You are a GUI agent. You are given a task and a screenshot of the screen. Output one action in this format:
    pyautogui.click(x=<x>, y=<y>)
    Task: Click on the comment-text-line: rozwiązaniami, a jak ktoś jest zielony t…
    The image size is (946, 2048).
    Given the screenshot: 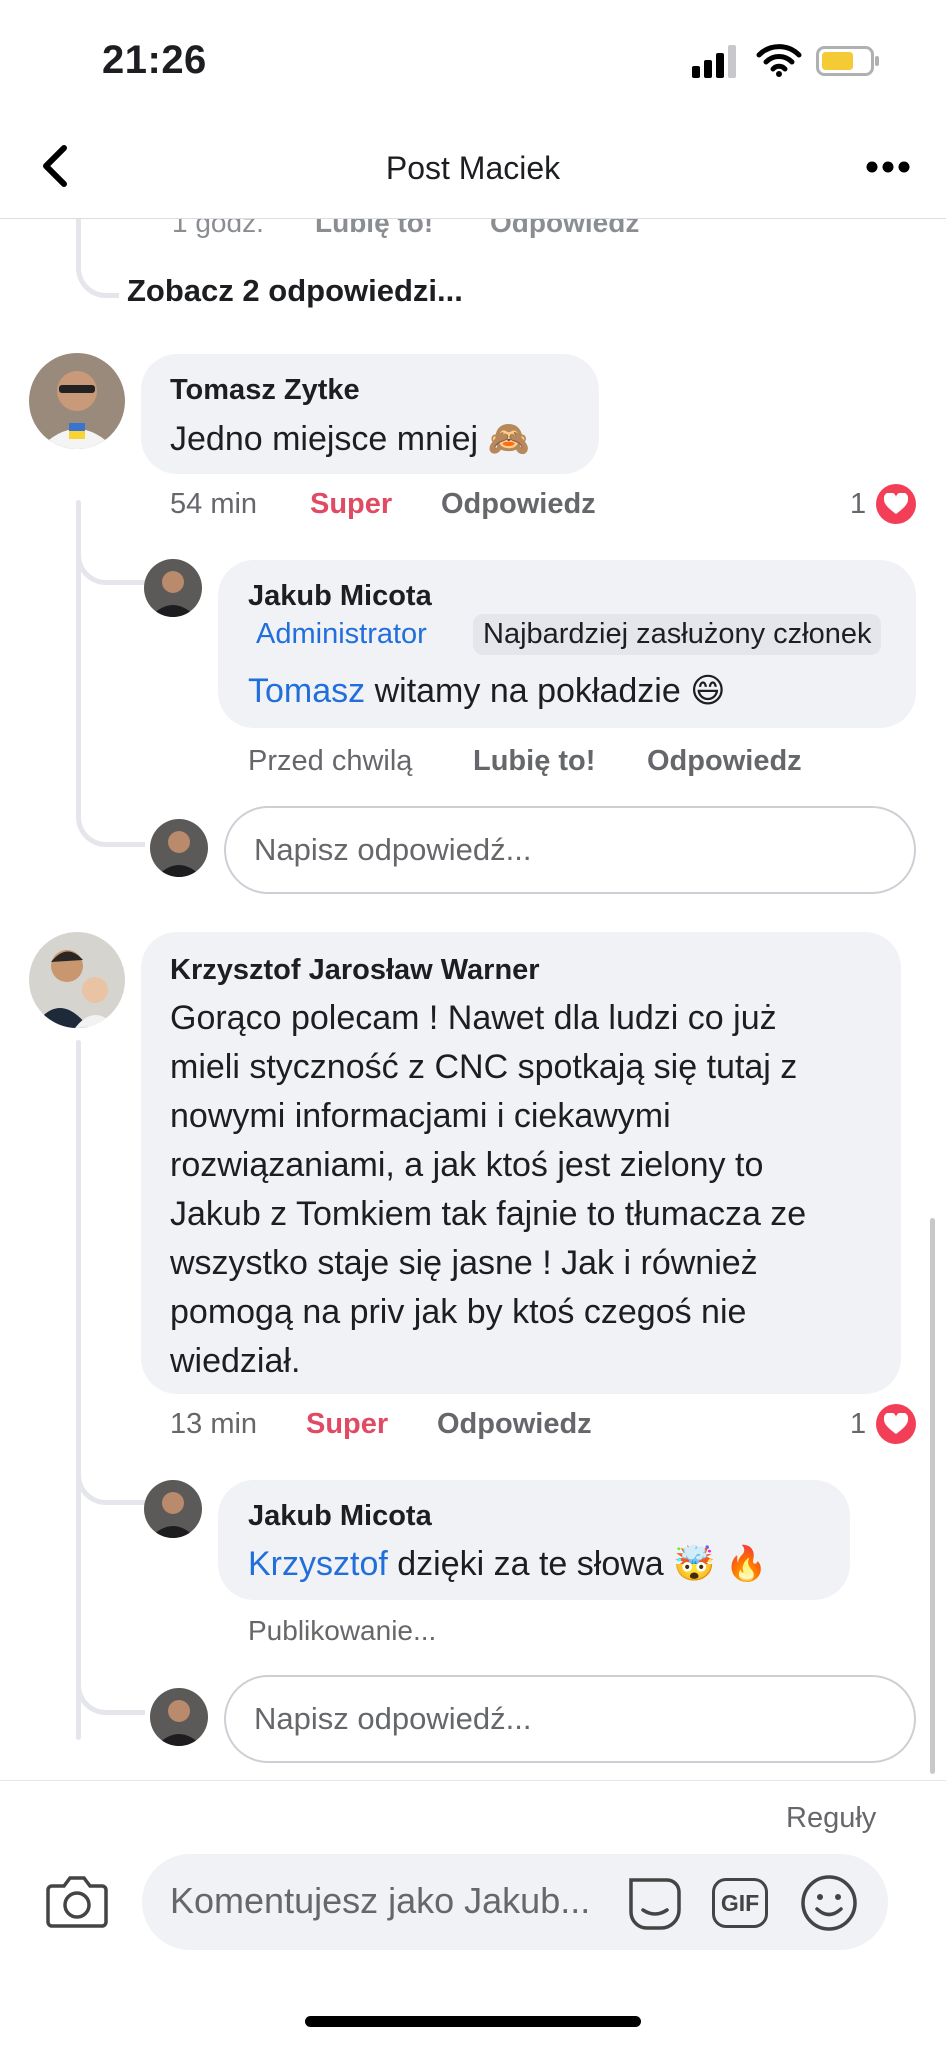 What is the action you would take?
    pyautogui.click(x=467, y=1165)
    